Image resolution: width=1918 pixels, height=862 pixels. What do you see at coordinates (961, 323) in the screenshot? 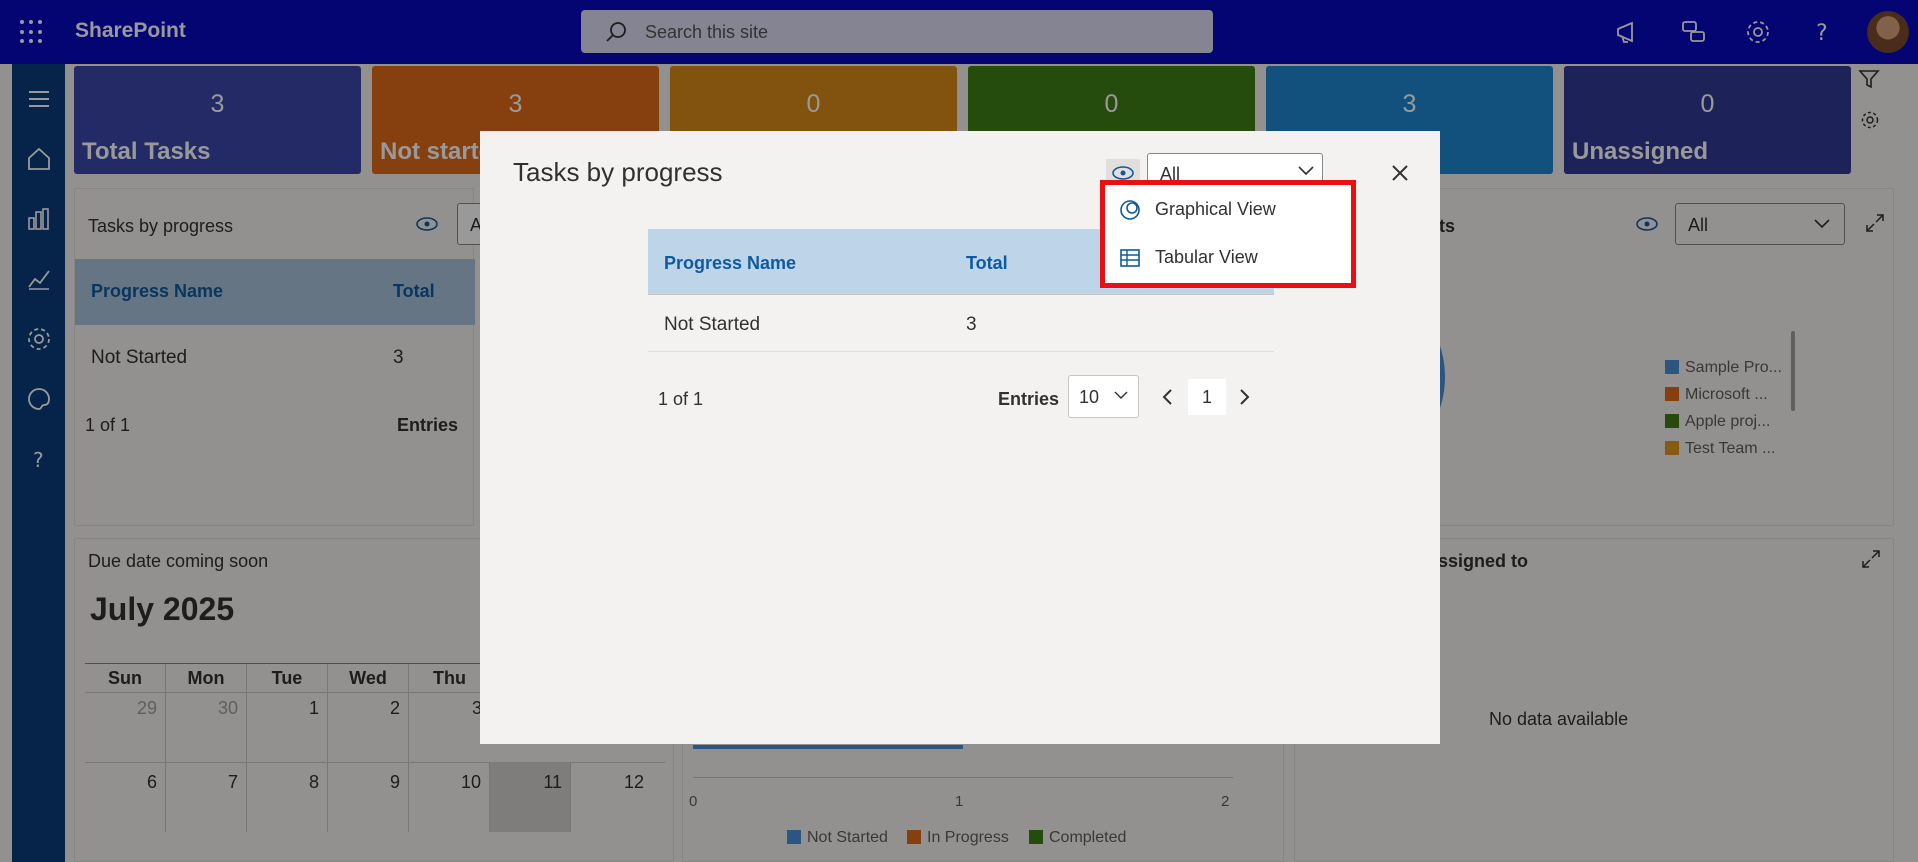
I see `table-row: Not Started 3` at bounding box center [961, 323].